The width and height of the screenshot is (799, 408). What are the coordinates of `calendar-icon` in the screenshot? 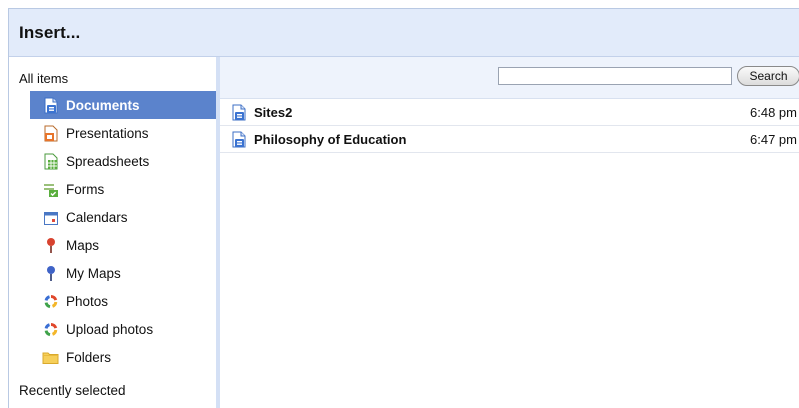 It's located at (50, 217).